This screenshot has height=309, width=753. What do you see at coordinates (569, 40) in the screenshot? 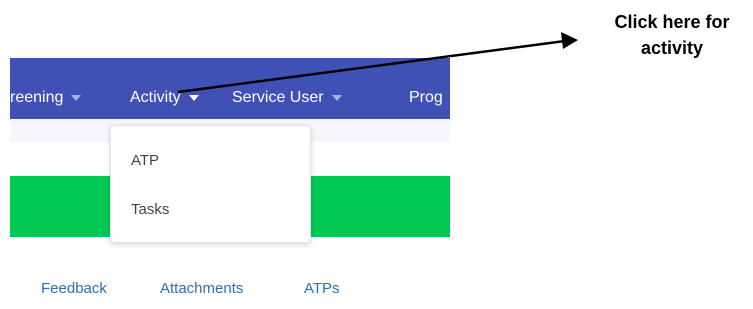
I see `arrow-head-icon` at bounding box center [569, 40].